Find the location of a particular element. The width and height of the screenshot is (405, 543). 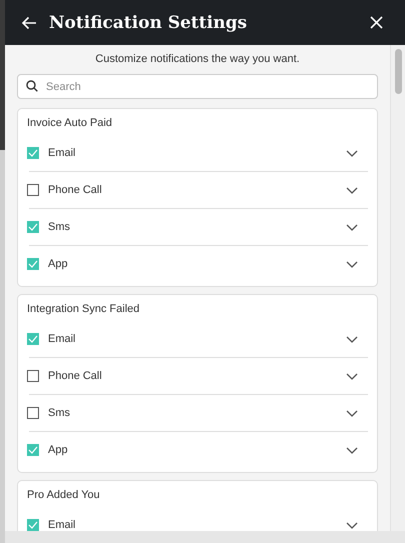

search-field: Search is located at coordinates (197, 86).